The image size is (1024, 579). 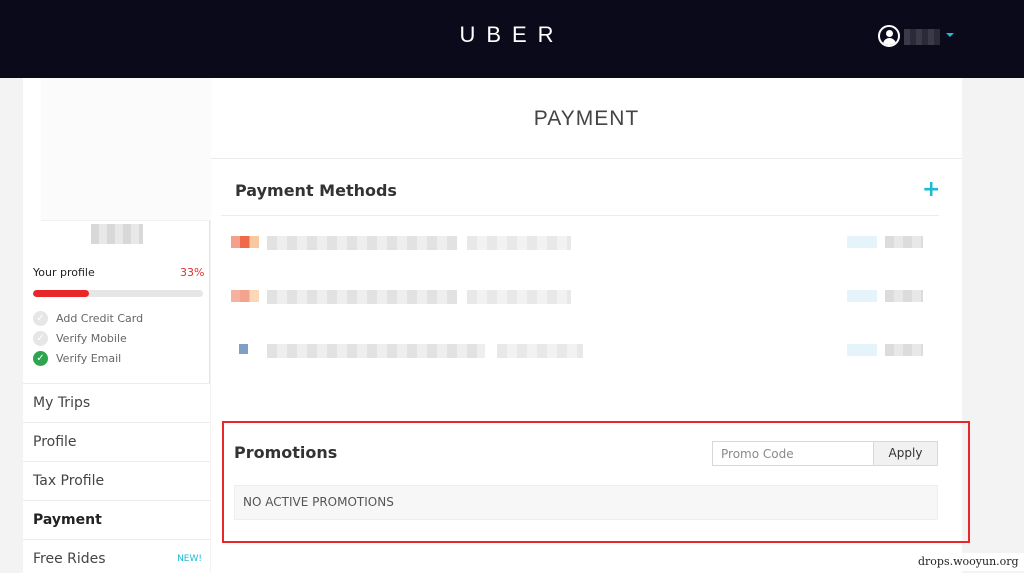 I want to click on divider, so click(x=586, y=158).